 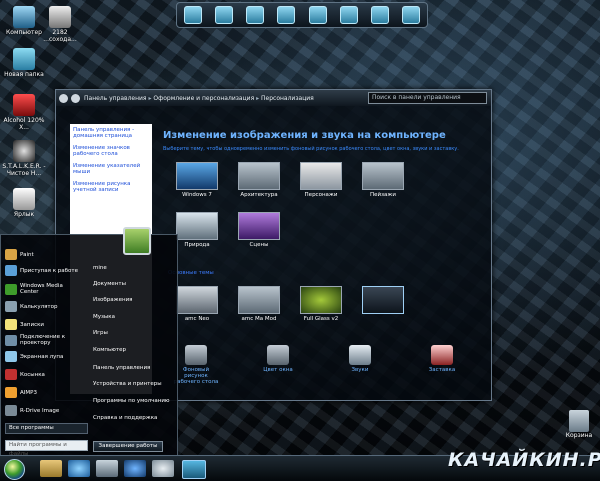 I want to click on sounds-button: Звуки, so click(x=360, y=365).